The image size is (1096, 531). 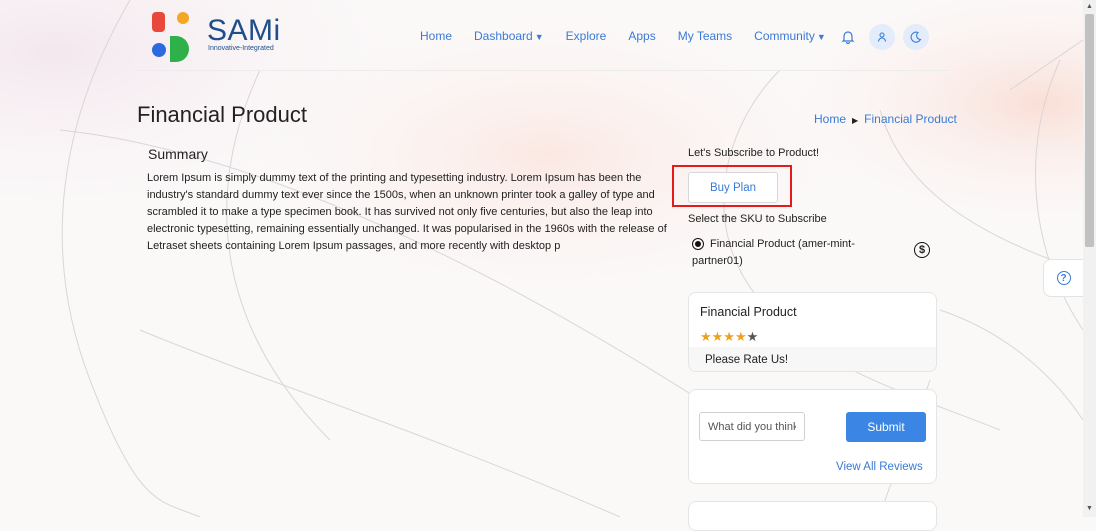 I want to click on logo-mark-icon, so click(x=170, y=37).